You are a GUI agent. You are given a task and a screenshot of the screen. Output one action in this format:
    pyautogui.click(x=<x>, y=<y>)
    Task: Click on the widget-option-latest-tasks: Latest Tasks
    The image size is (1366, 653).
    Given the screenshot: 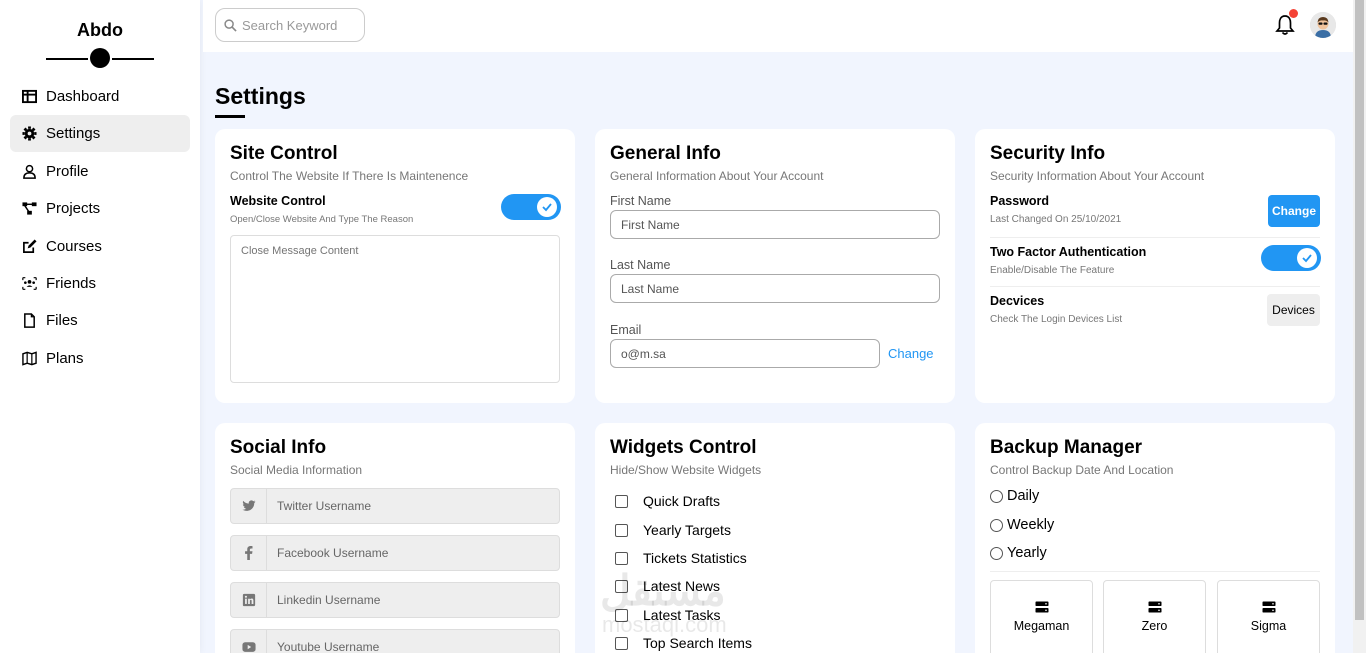 What is the action you would take?
    pyautogui.click(x=668, y=615)
    